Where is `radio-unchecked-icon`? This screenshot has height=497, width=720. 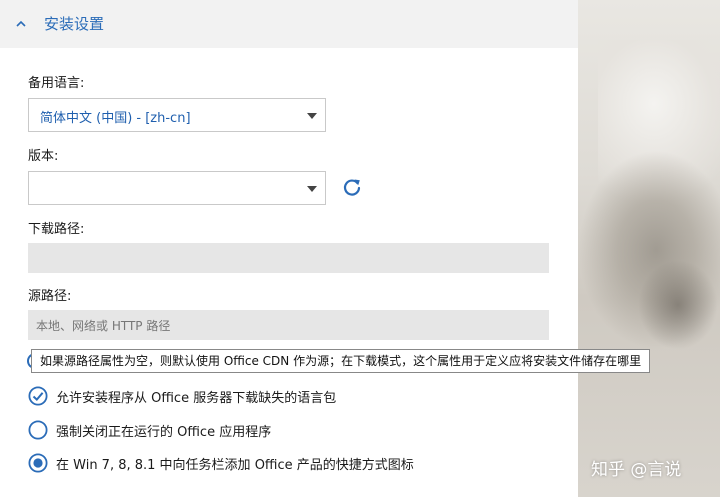 radio-unchecked-icon is located at coordinates (38, 430).